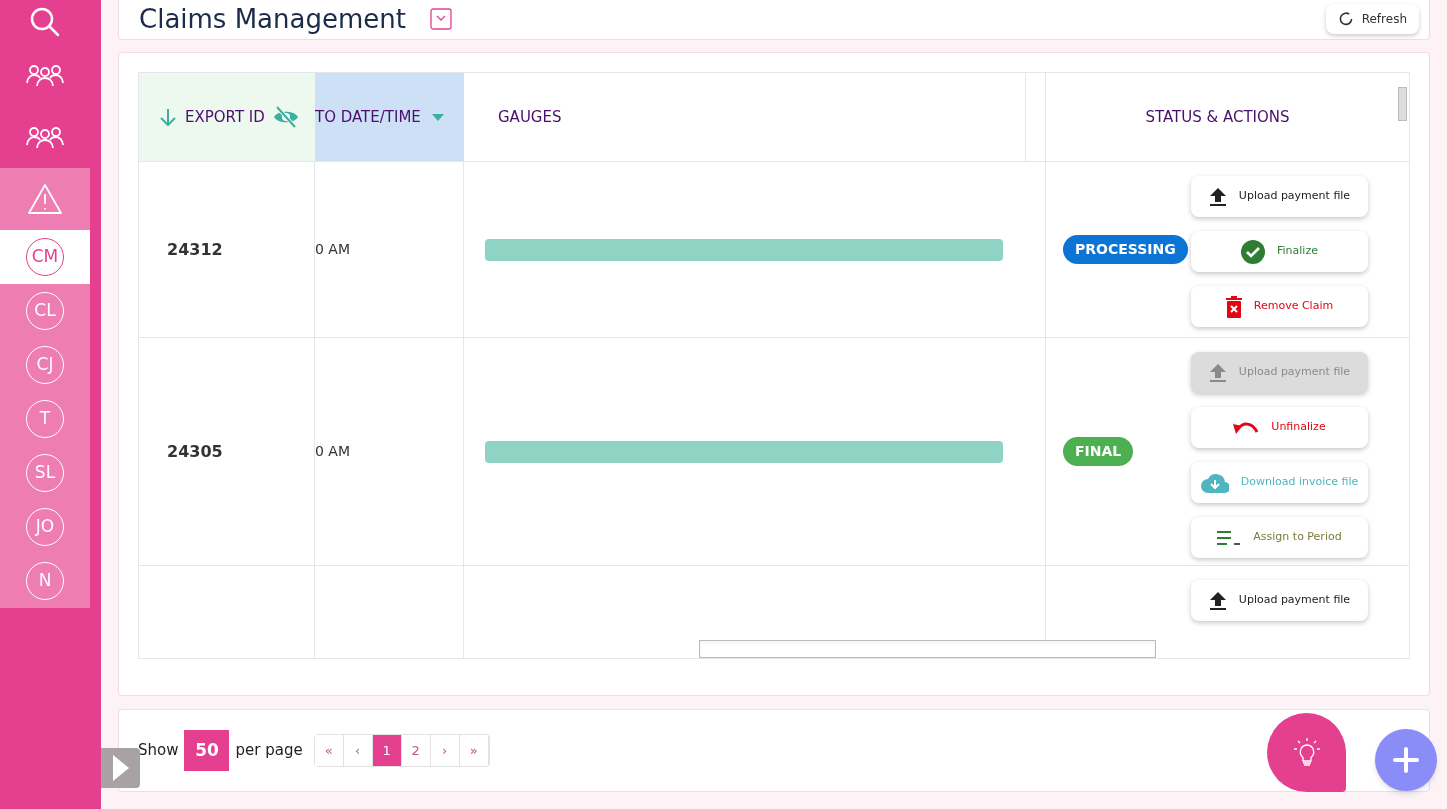 Image resolution: width=1447 pixels, height=809 pixels. What do you see at coordinates (389, 117) in the screenshot?
I see `column-header: TO DATE/TIME` at bounding box center [389, 117].